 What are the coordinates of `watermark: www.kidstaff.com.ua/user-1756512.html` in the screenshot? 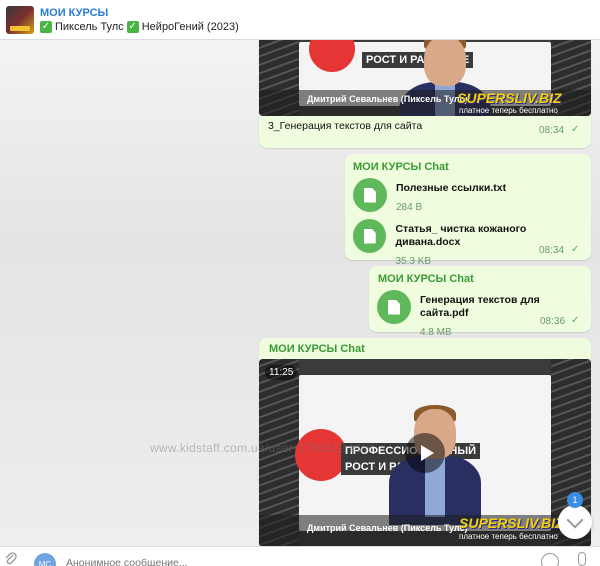 It's located at (262, 448).